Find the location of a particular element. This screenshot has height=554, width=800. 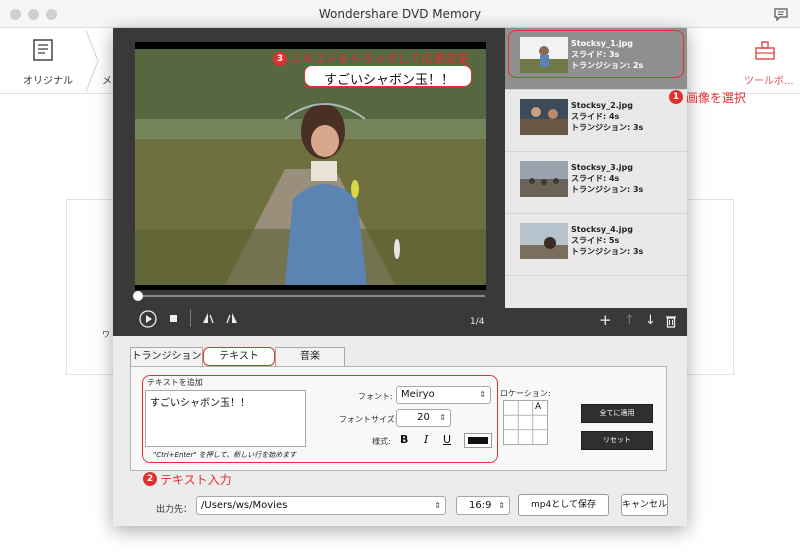

move-up-icon: ↑ is located at coordinates (629, 320).